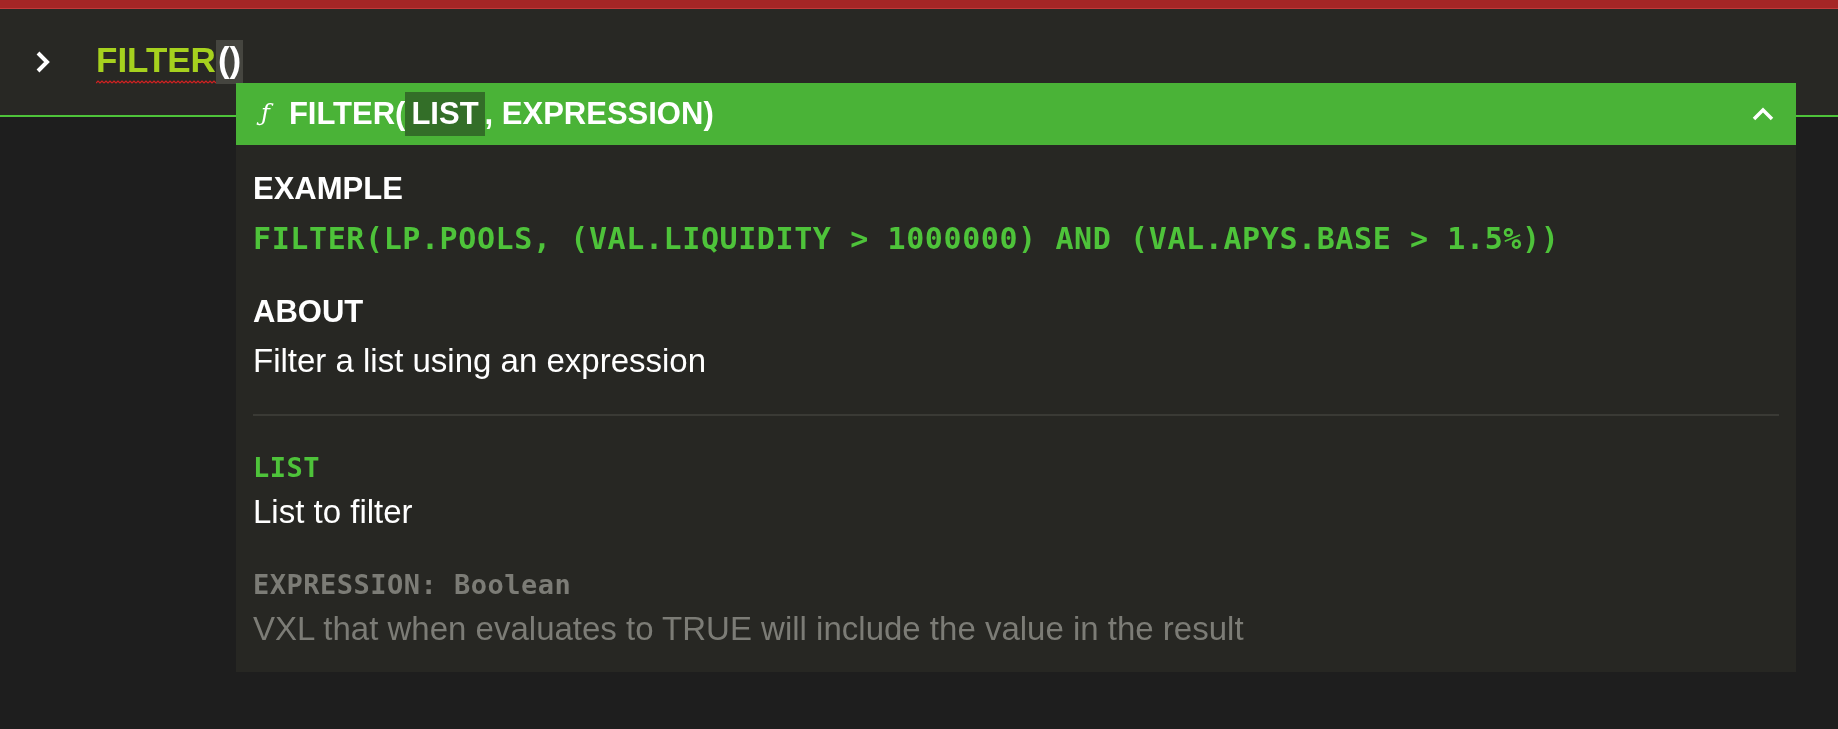 The image size is (1838, 729). I want to click on signature-parameter: LIST, so click(445, 114).